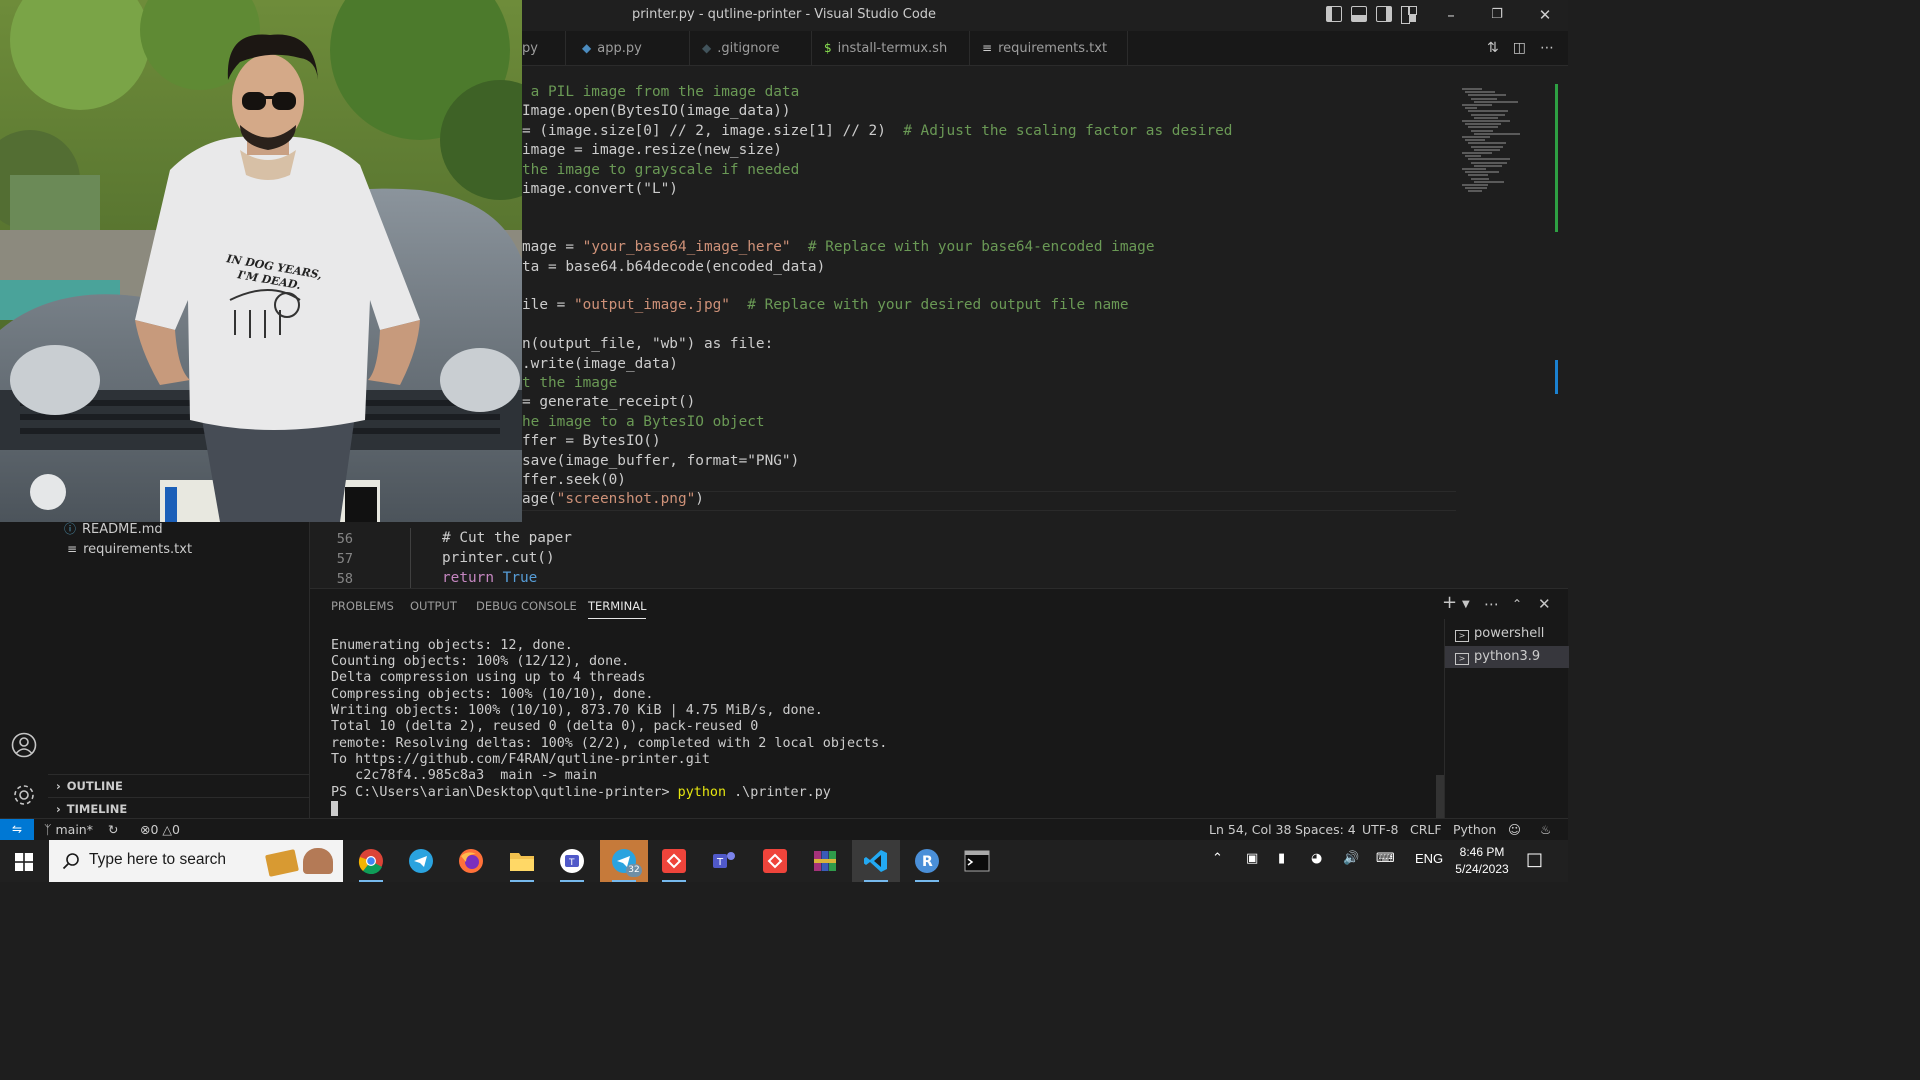 Image resolution: width=1920 pixels, height=1080 pixels. I want to click on sync-icon: ↻, so click(113, 829).